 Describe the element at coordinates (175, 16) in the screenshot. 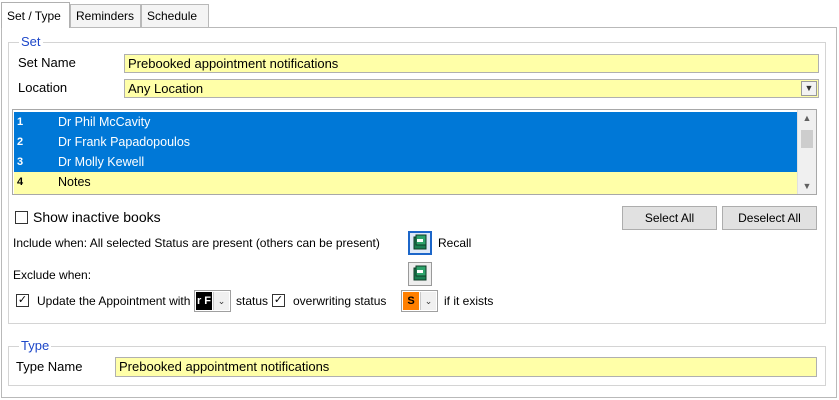

I see `tab-schedule: Schedule` at that location.